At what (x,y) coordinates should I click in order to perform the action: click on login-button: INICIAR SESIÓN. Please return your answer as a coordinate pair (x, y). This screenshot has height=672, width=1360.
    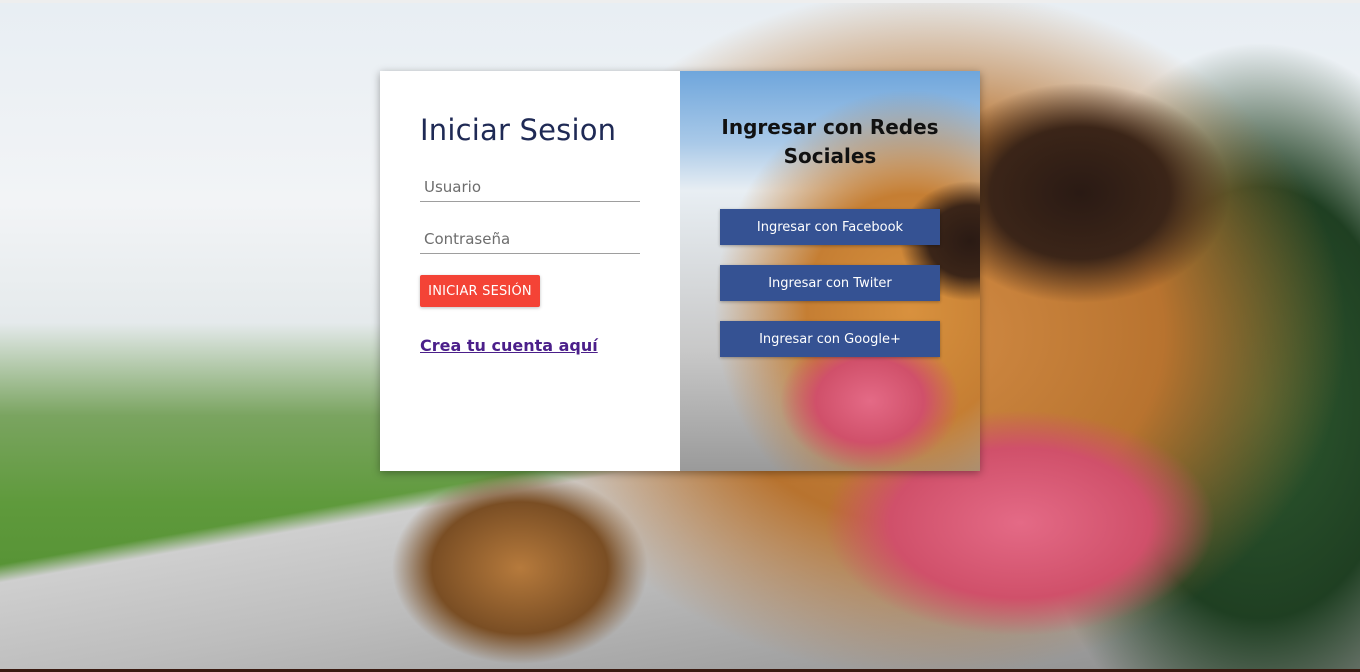
    Looking at the image, I should click on (480, 291).